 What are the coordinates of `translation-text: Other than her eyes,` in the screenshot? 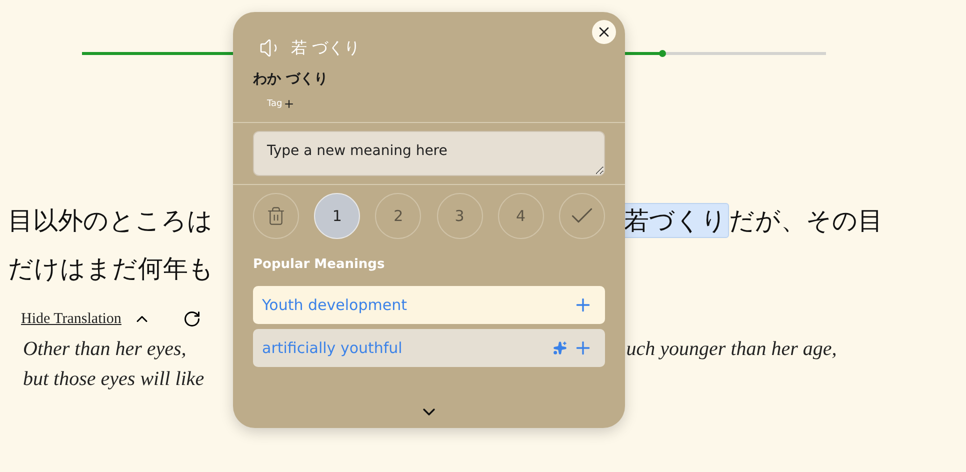 It's located at (104, 349).